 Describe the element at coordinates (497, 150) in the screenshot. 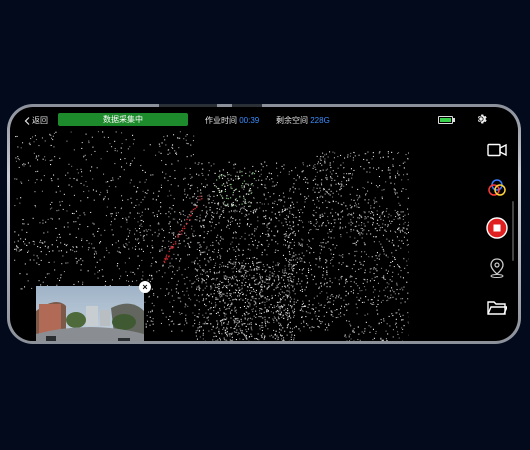

I see `video-camera-button` at that location.